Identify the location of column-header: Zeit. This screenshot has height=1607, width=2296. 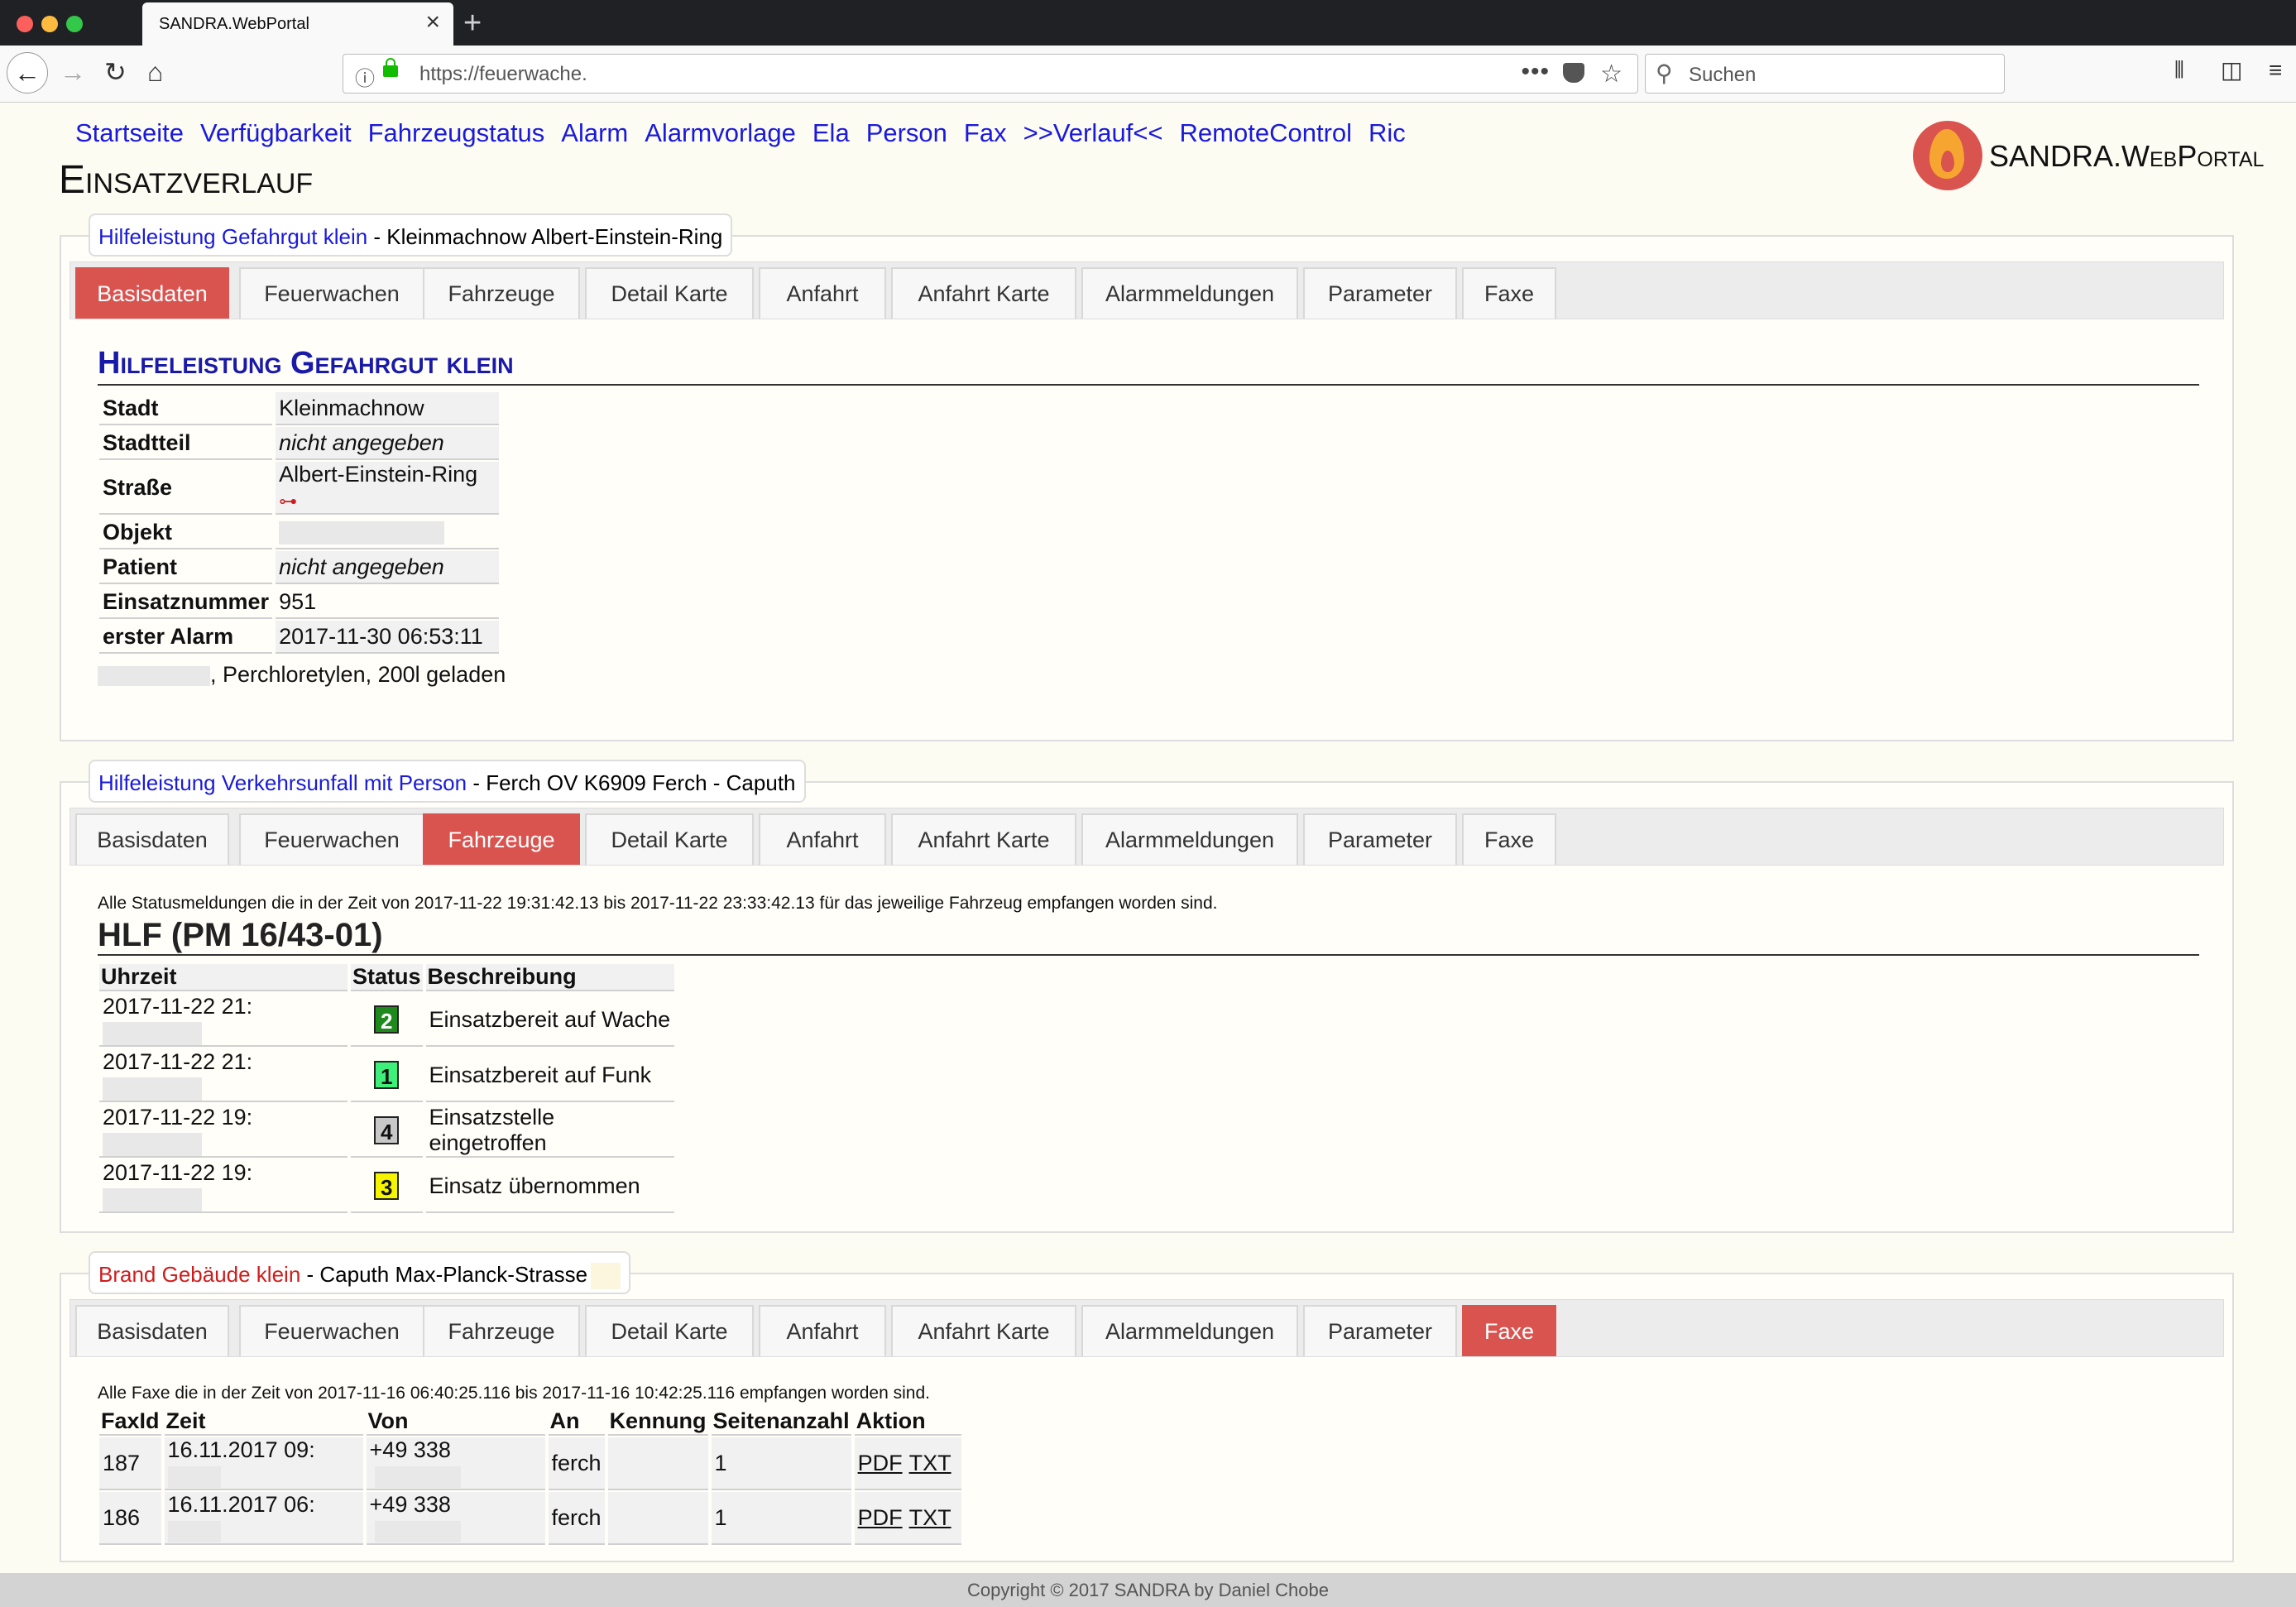
(263, 1422).